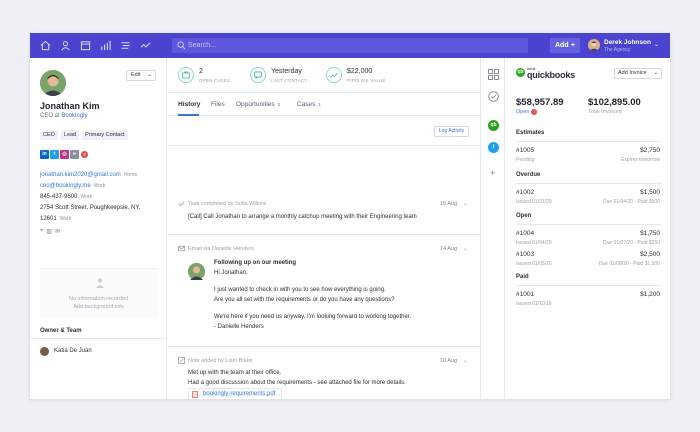 The height and width of the screenshot is (432, 700). Describe the element at coordinates (215, 80) in the screenshot. I see `open-cases-label: OPEN CASES` at that location.